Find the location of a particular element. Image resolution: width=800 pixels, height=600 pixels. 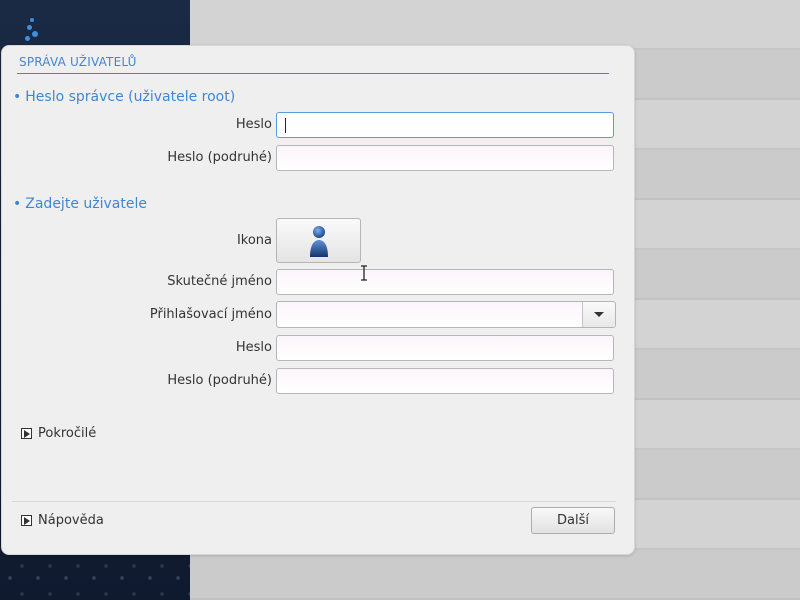

user-section-heading-text: Zadejte uživatele is located at coordinates (86, 204).